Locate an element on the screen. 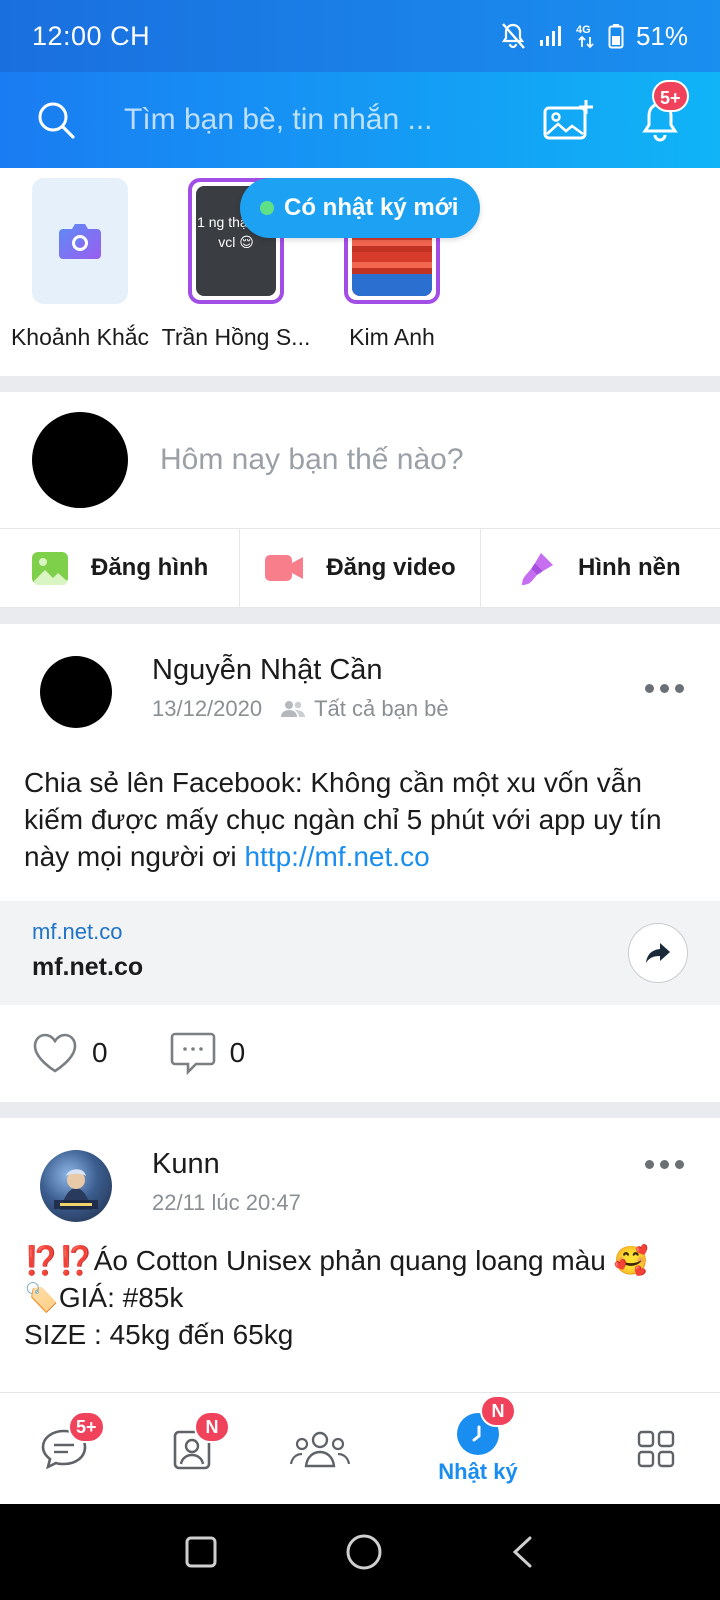  action-label: Đăng video is located at coordinates (391, 567).